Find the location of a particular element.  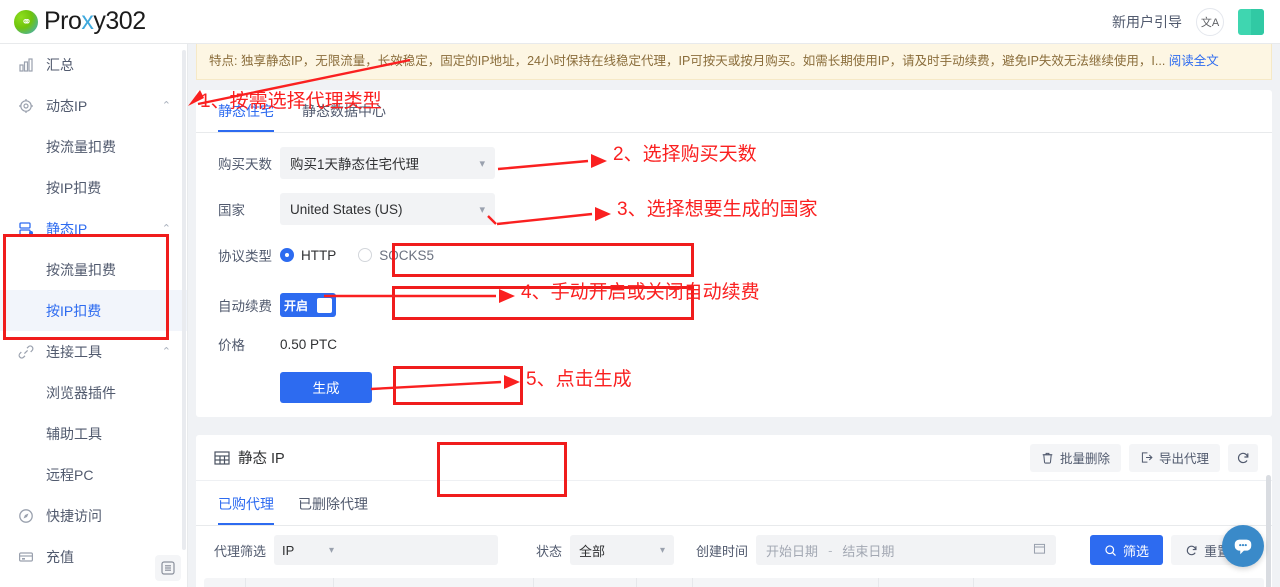

brand-name-accent: x is located at coordinates (87, 21).